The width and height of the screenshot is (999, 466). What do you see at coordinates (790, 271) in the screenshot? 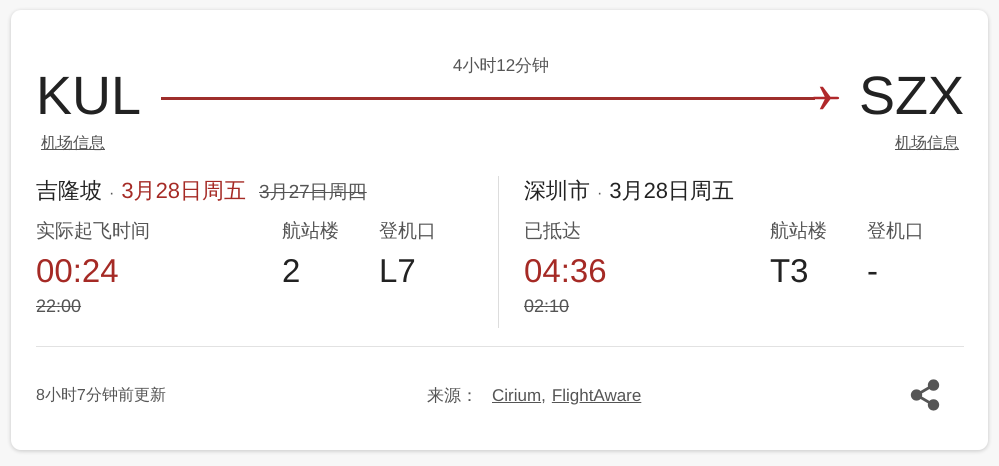
I see `terminal-value: T3` at bounding box center [790, 271].